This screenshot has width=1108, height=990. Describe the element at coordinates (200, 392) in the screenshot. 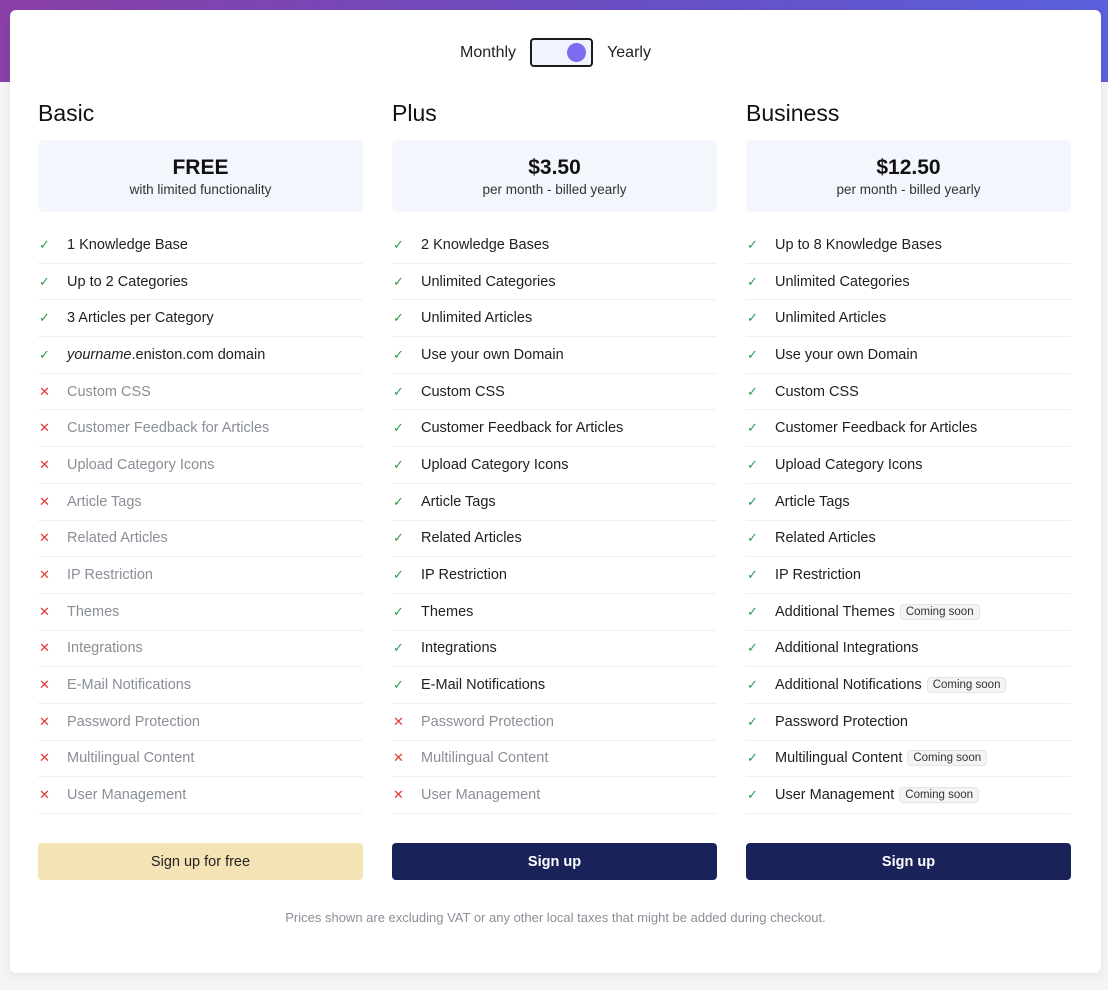

I see `feature-item: ✕ Custom CSS` at that location.